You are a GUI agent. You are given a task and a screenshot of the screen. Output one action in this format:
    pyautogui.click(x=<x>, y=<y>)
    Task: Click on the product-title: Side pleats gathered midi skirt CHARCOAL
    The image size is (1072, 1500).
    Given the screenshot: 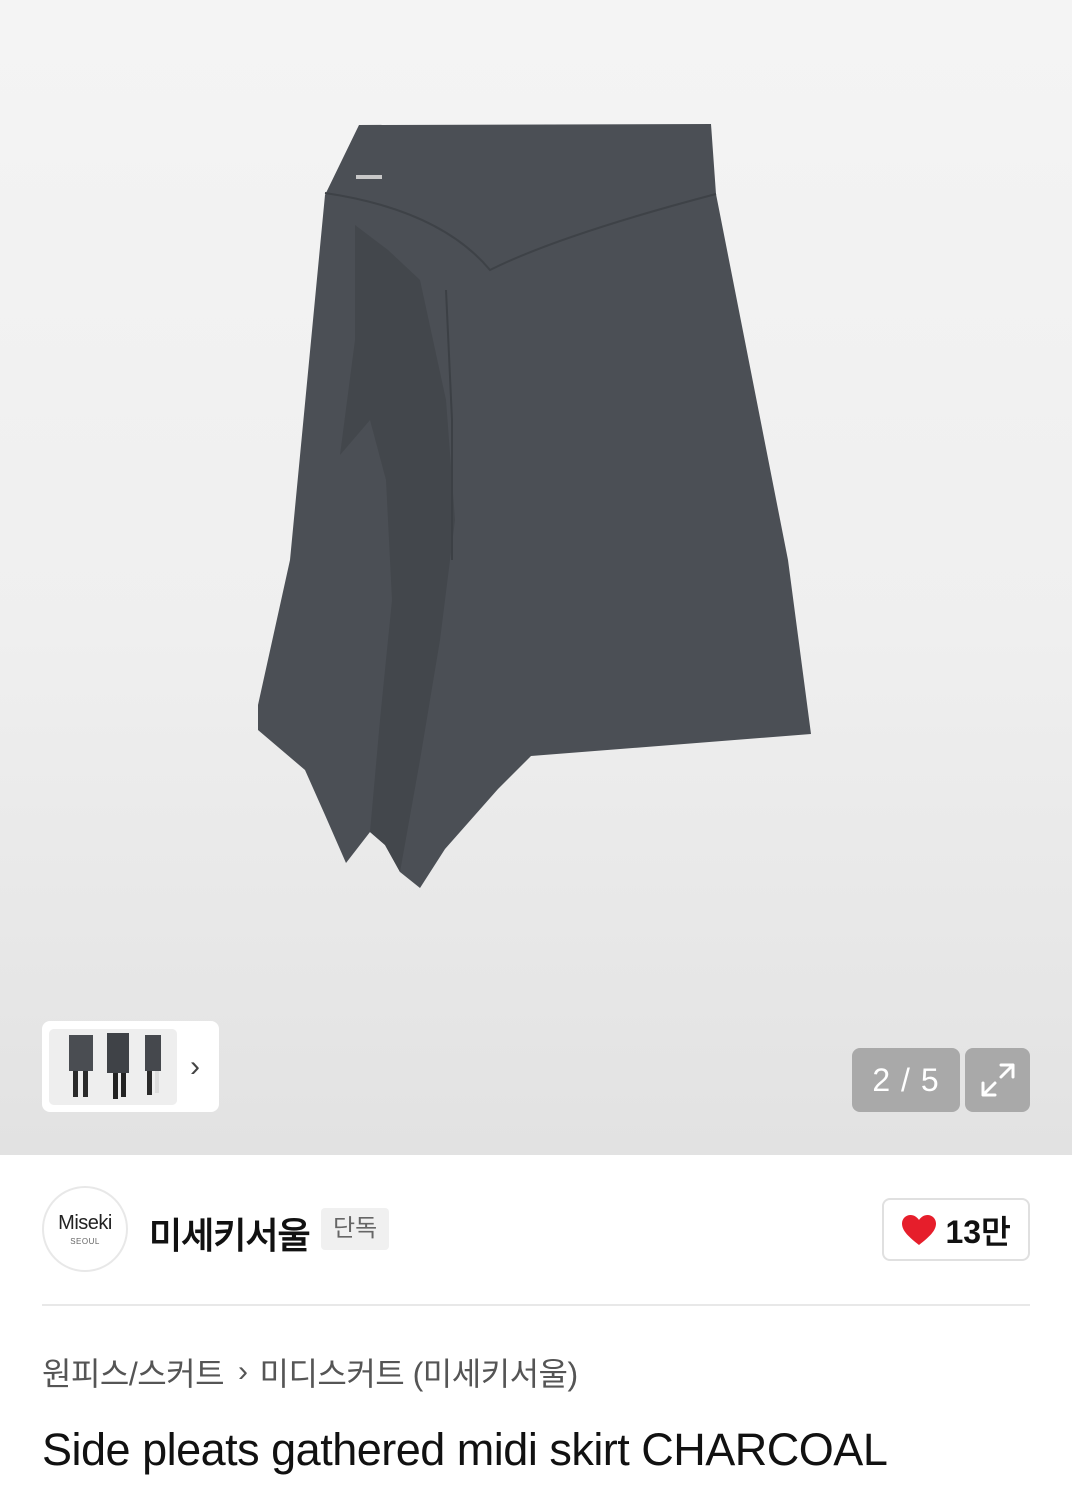 What is the action you would take?
    pyautogui.click(x=465, y=1449)
    